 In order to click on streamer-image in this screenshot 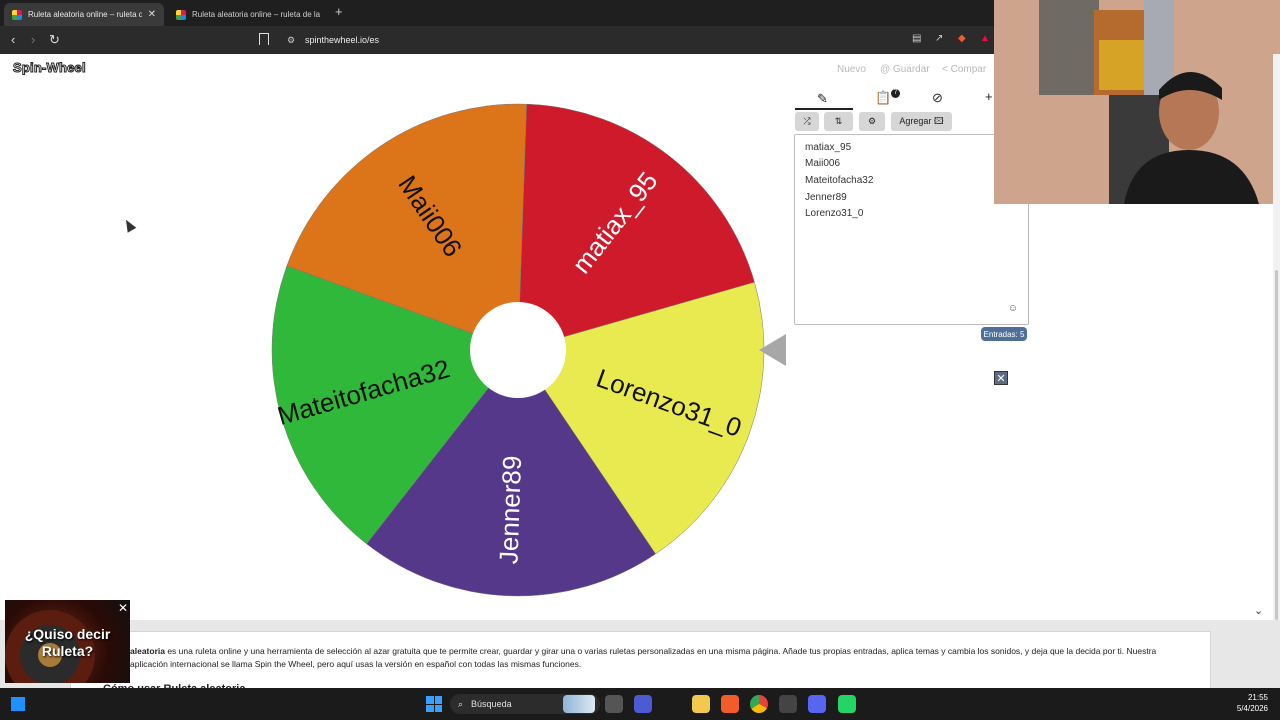, I will do `click(1137, 102)`.